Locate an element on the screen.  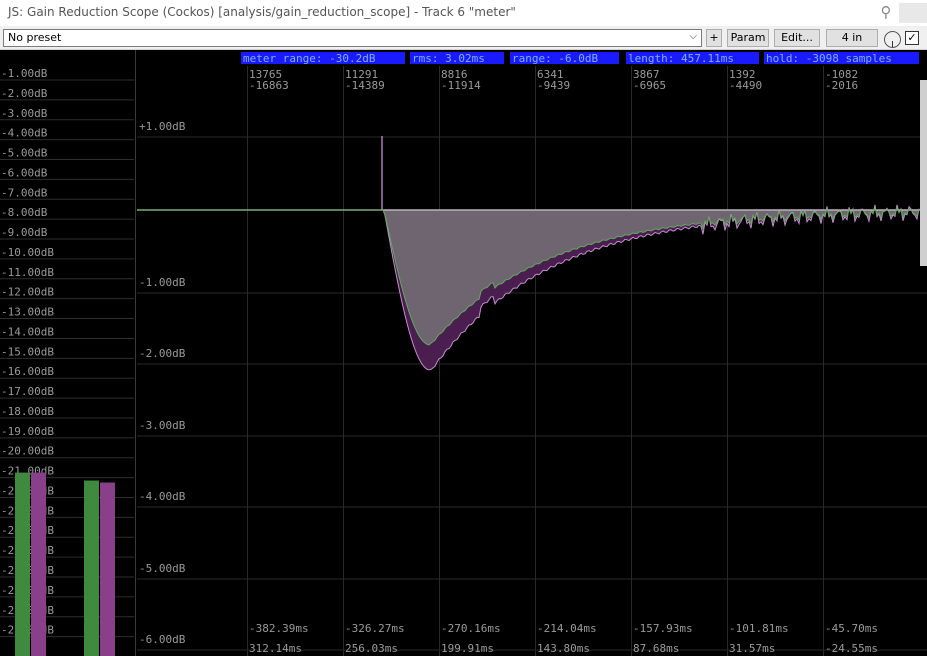
meter-scale-label: -7.00dB is located at coordinates (24, 192).